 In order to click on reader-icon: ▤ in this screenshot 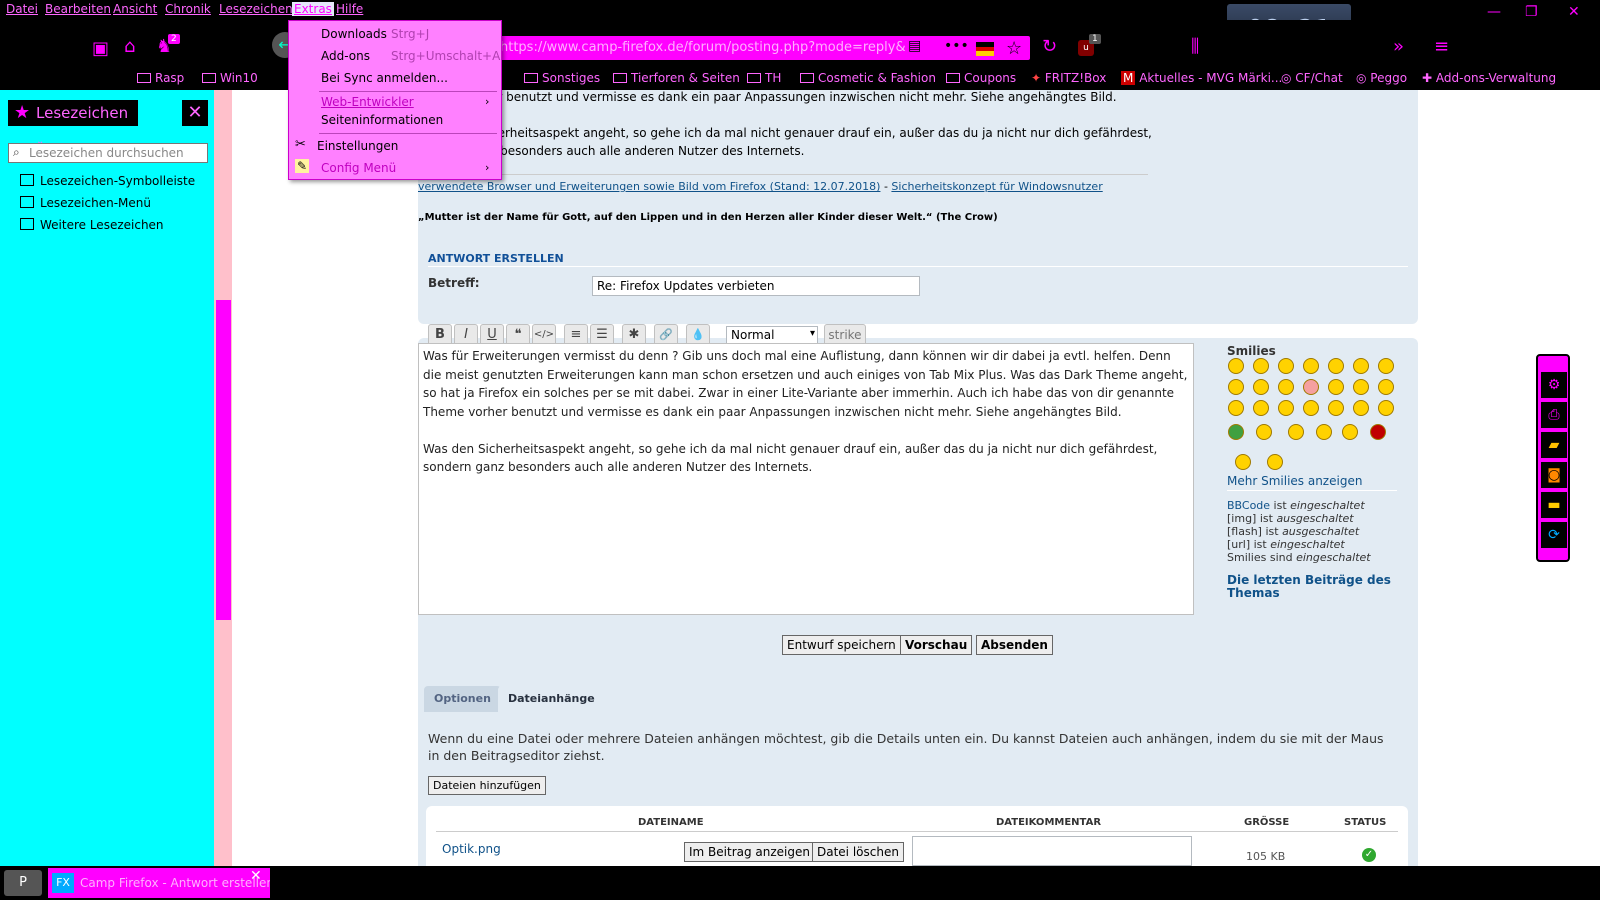, I will do `click(914, 46)`.